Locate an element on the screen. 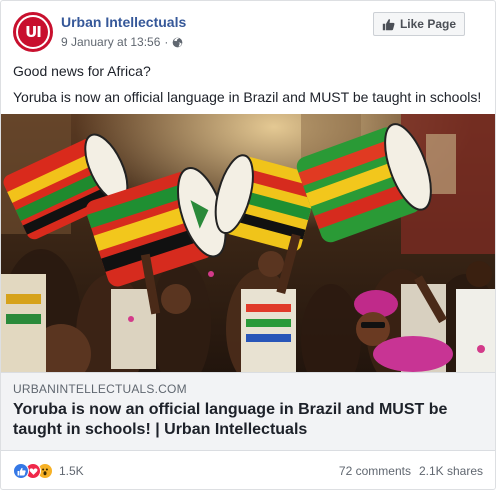  reactions-summary: 1.5K is located at coordinates (48, 471).